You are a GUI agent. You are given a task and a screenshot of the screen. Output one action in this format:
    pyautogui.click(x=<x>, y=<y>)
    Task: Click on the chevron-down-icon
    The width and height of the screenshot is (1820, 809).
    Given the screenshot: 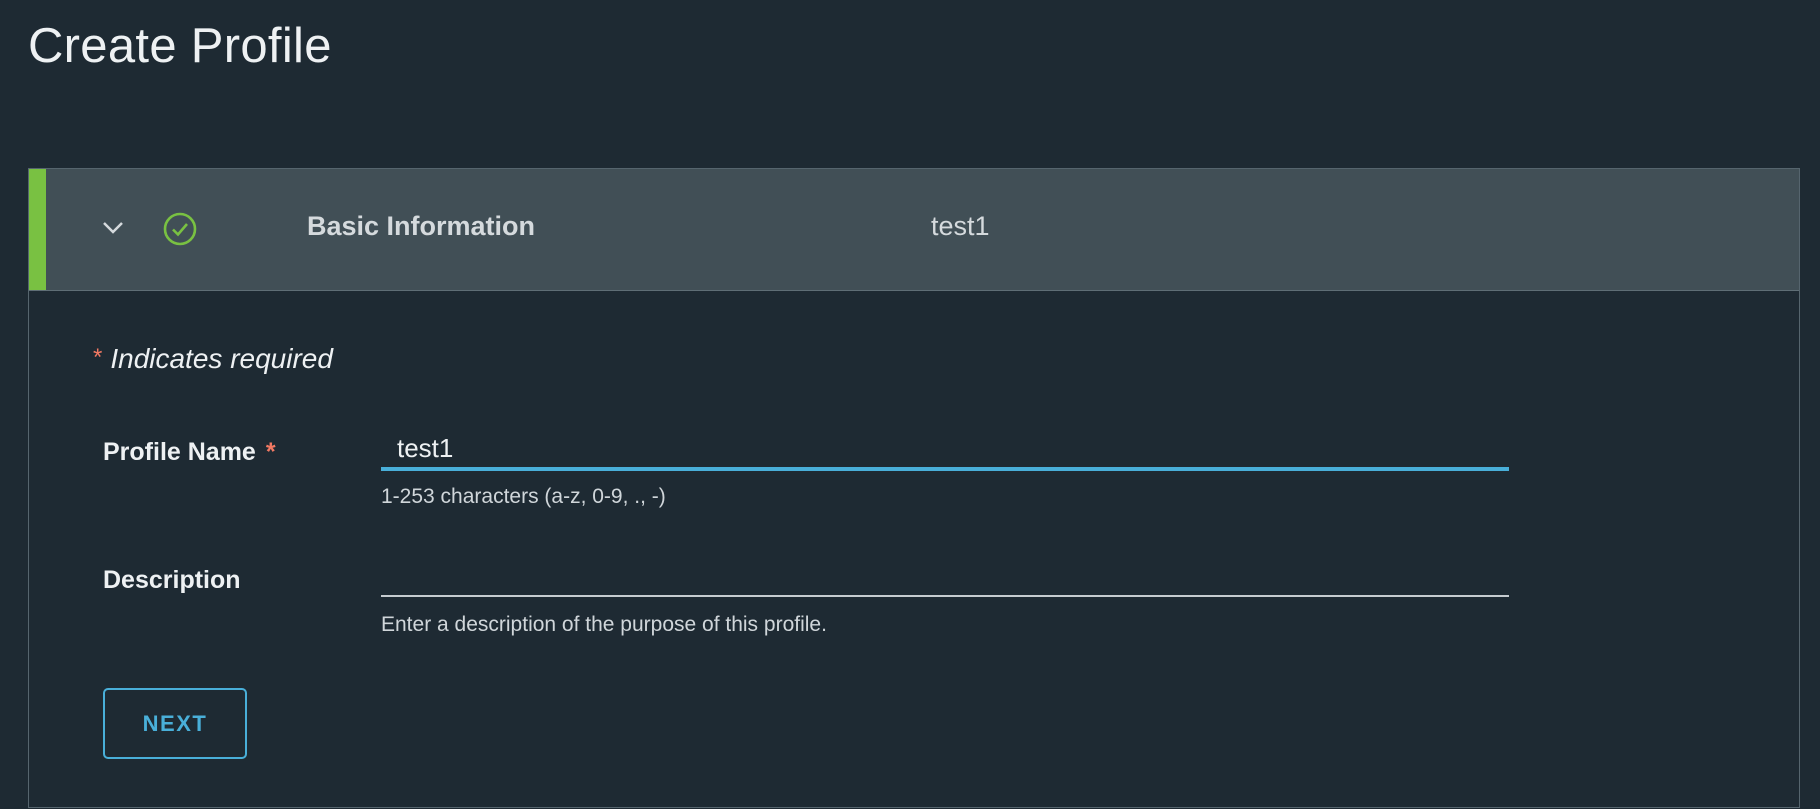 What is the action you would take?
    pyautogui.click(x=113, y=227)
    